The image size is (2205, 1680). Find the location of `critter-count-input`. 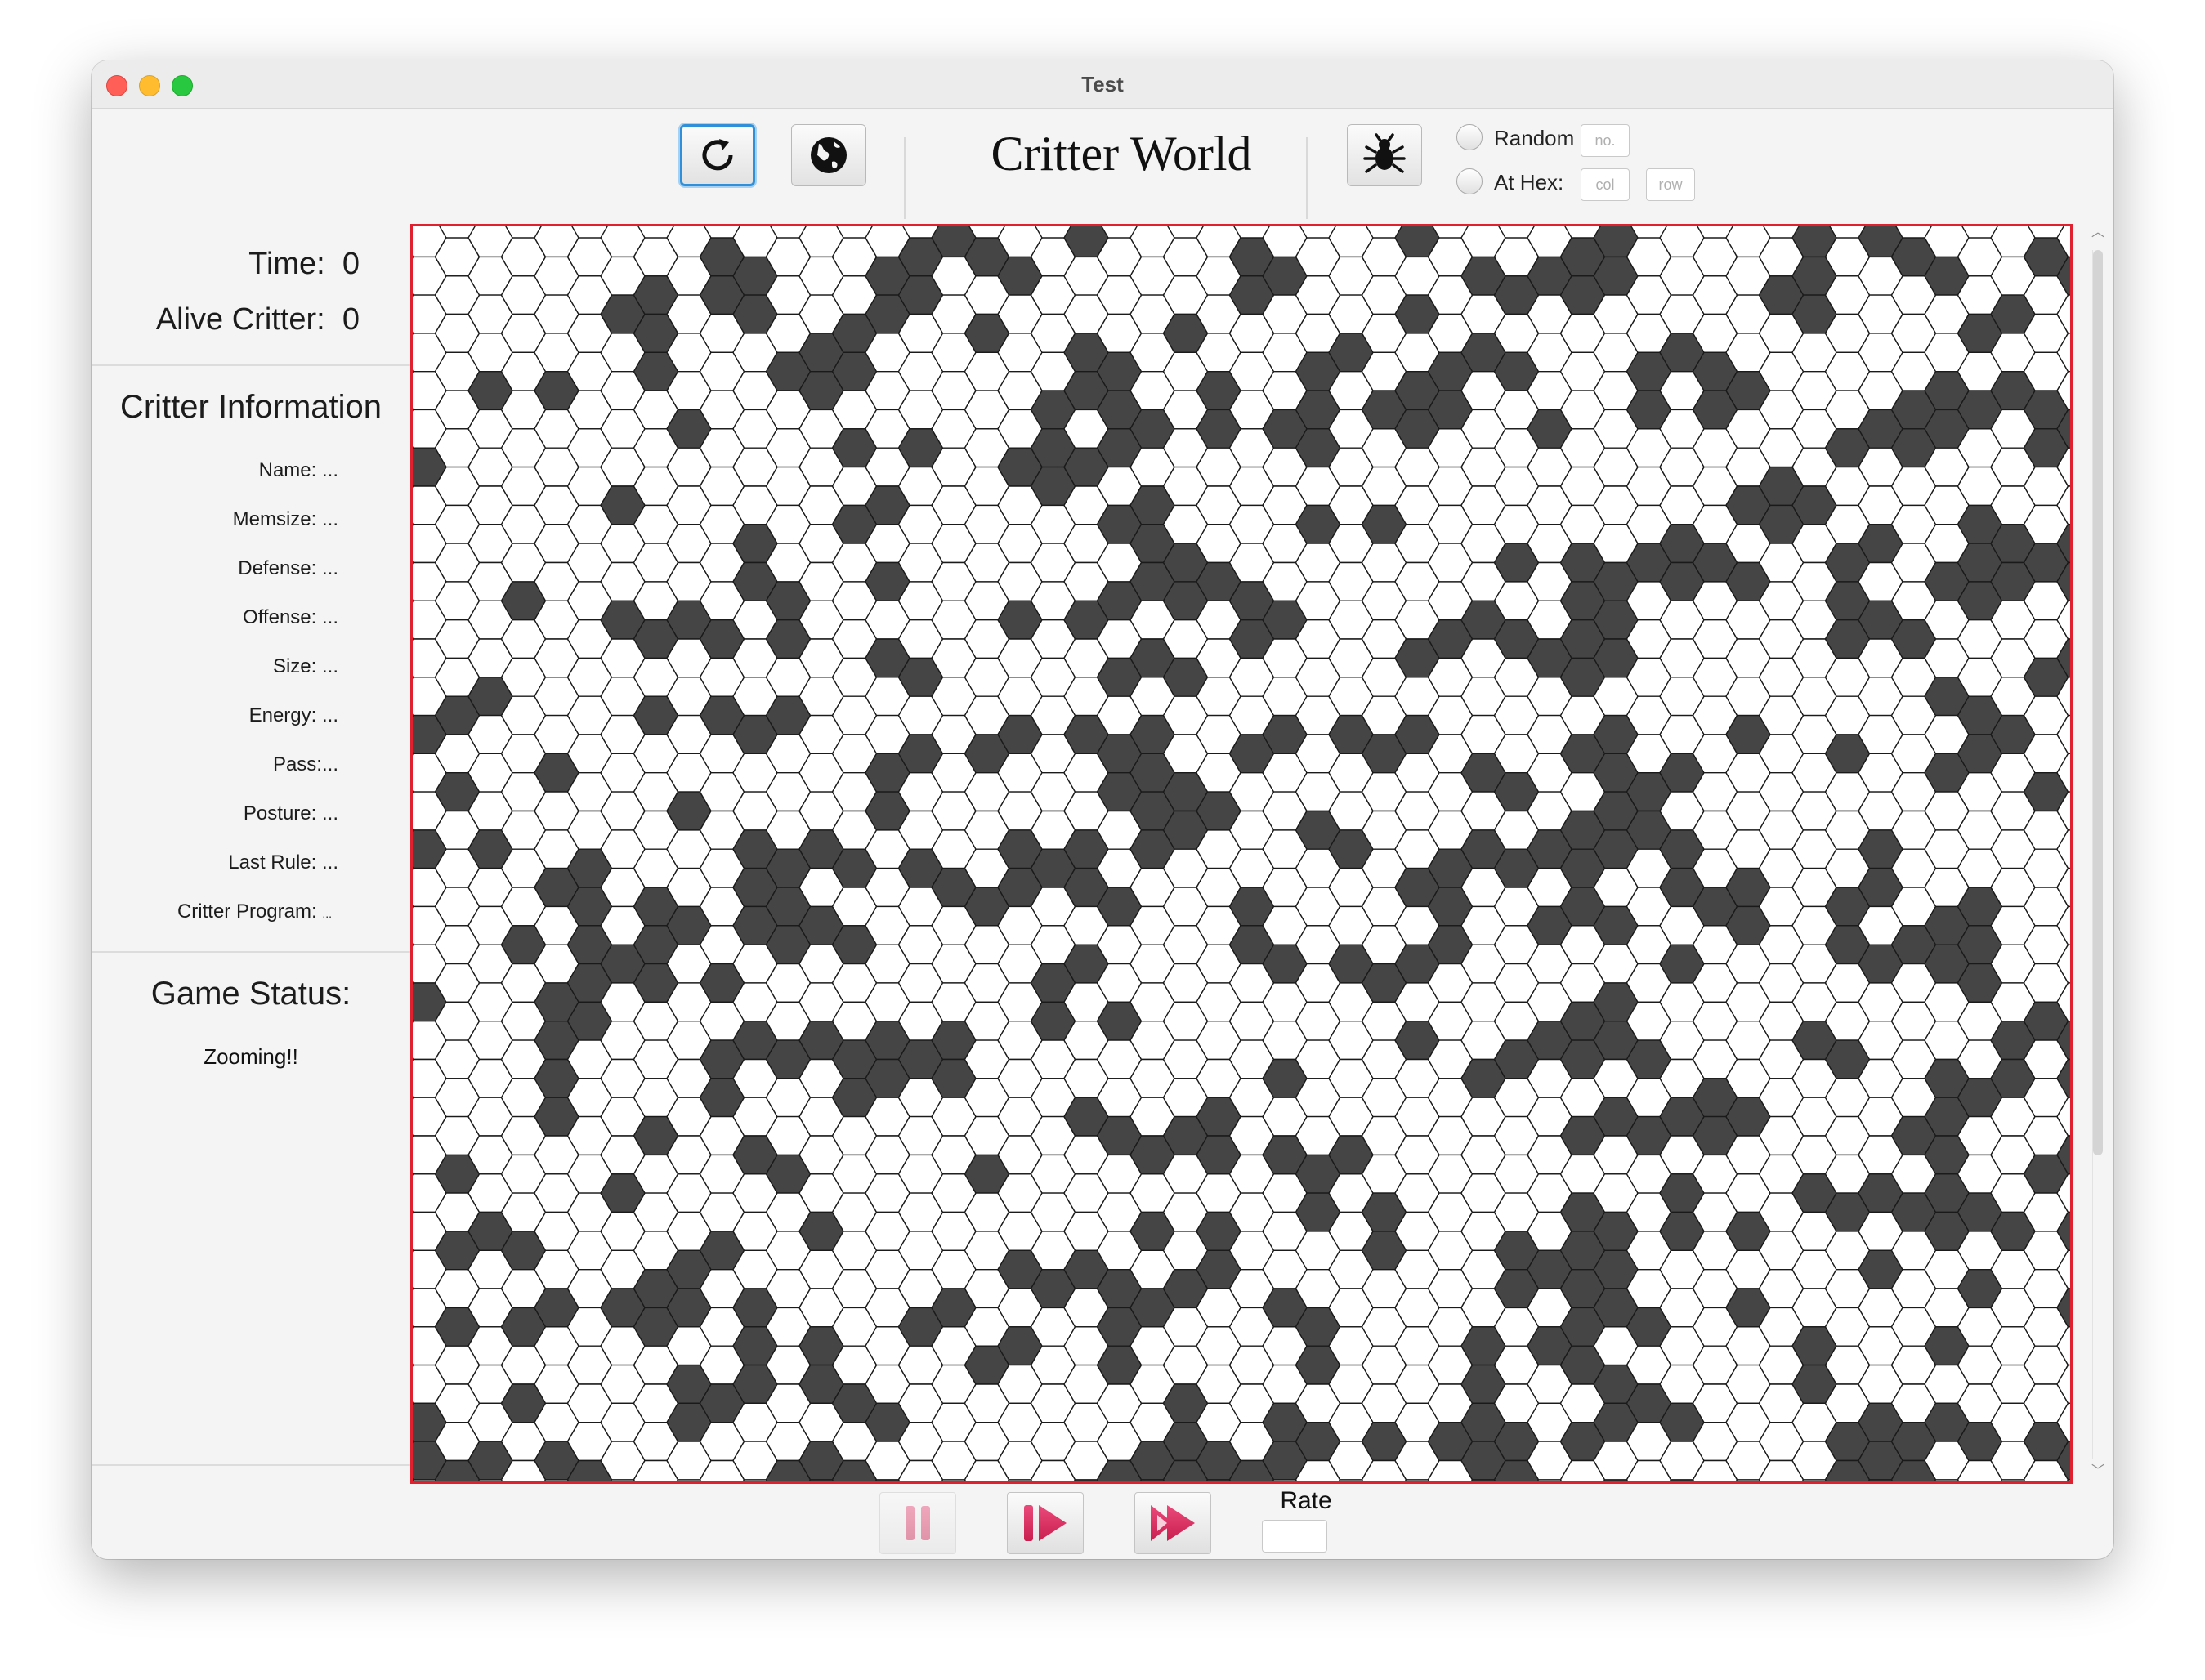

critter-count-input is located at coordinates (1605, 140).